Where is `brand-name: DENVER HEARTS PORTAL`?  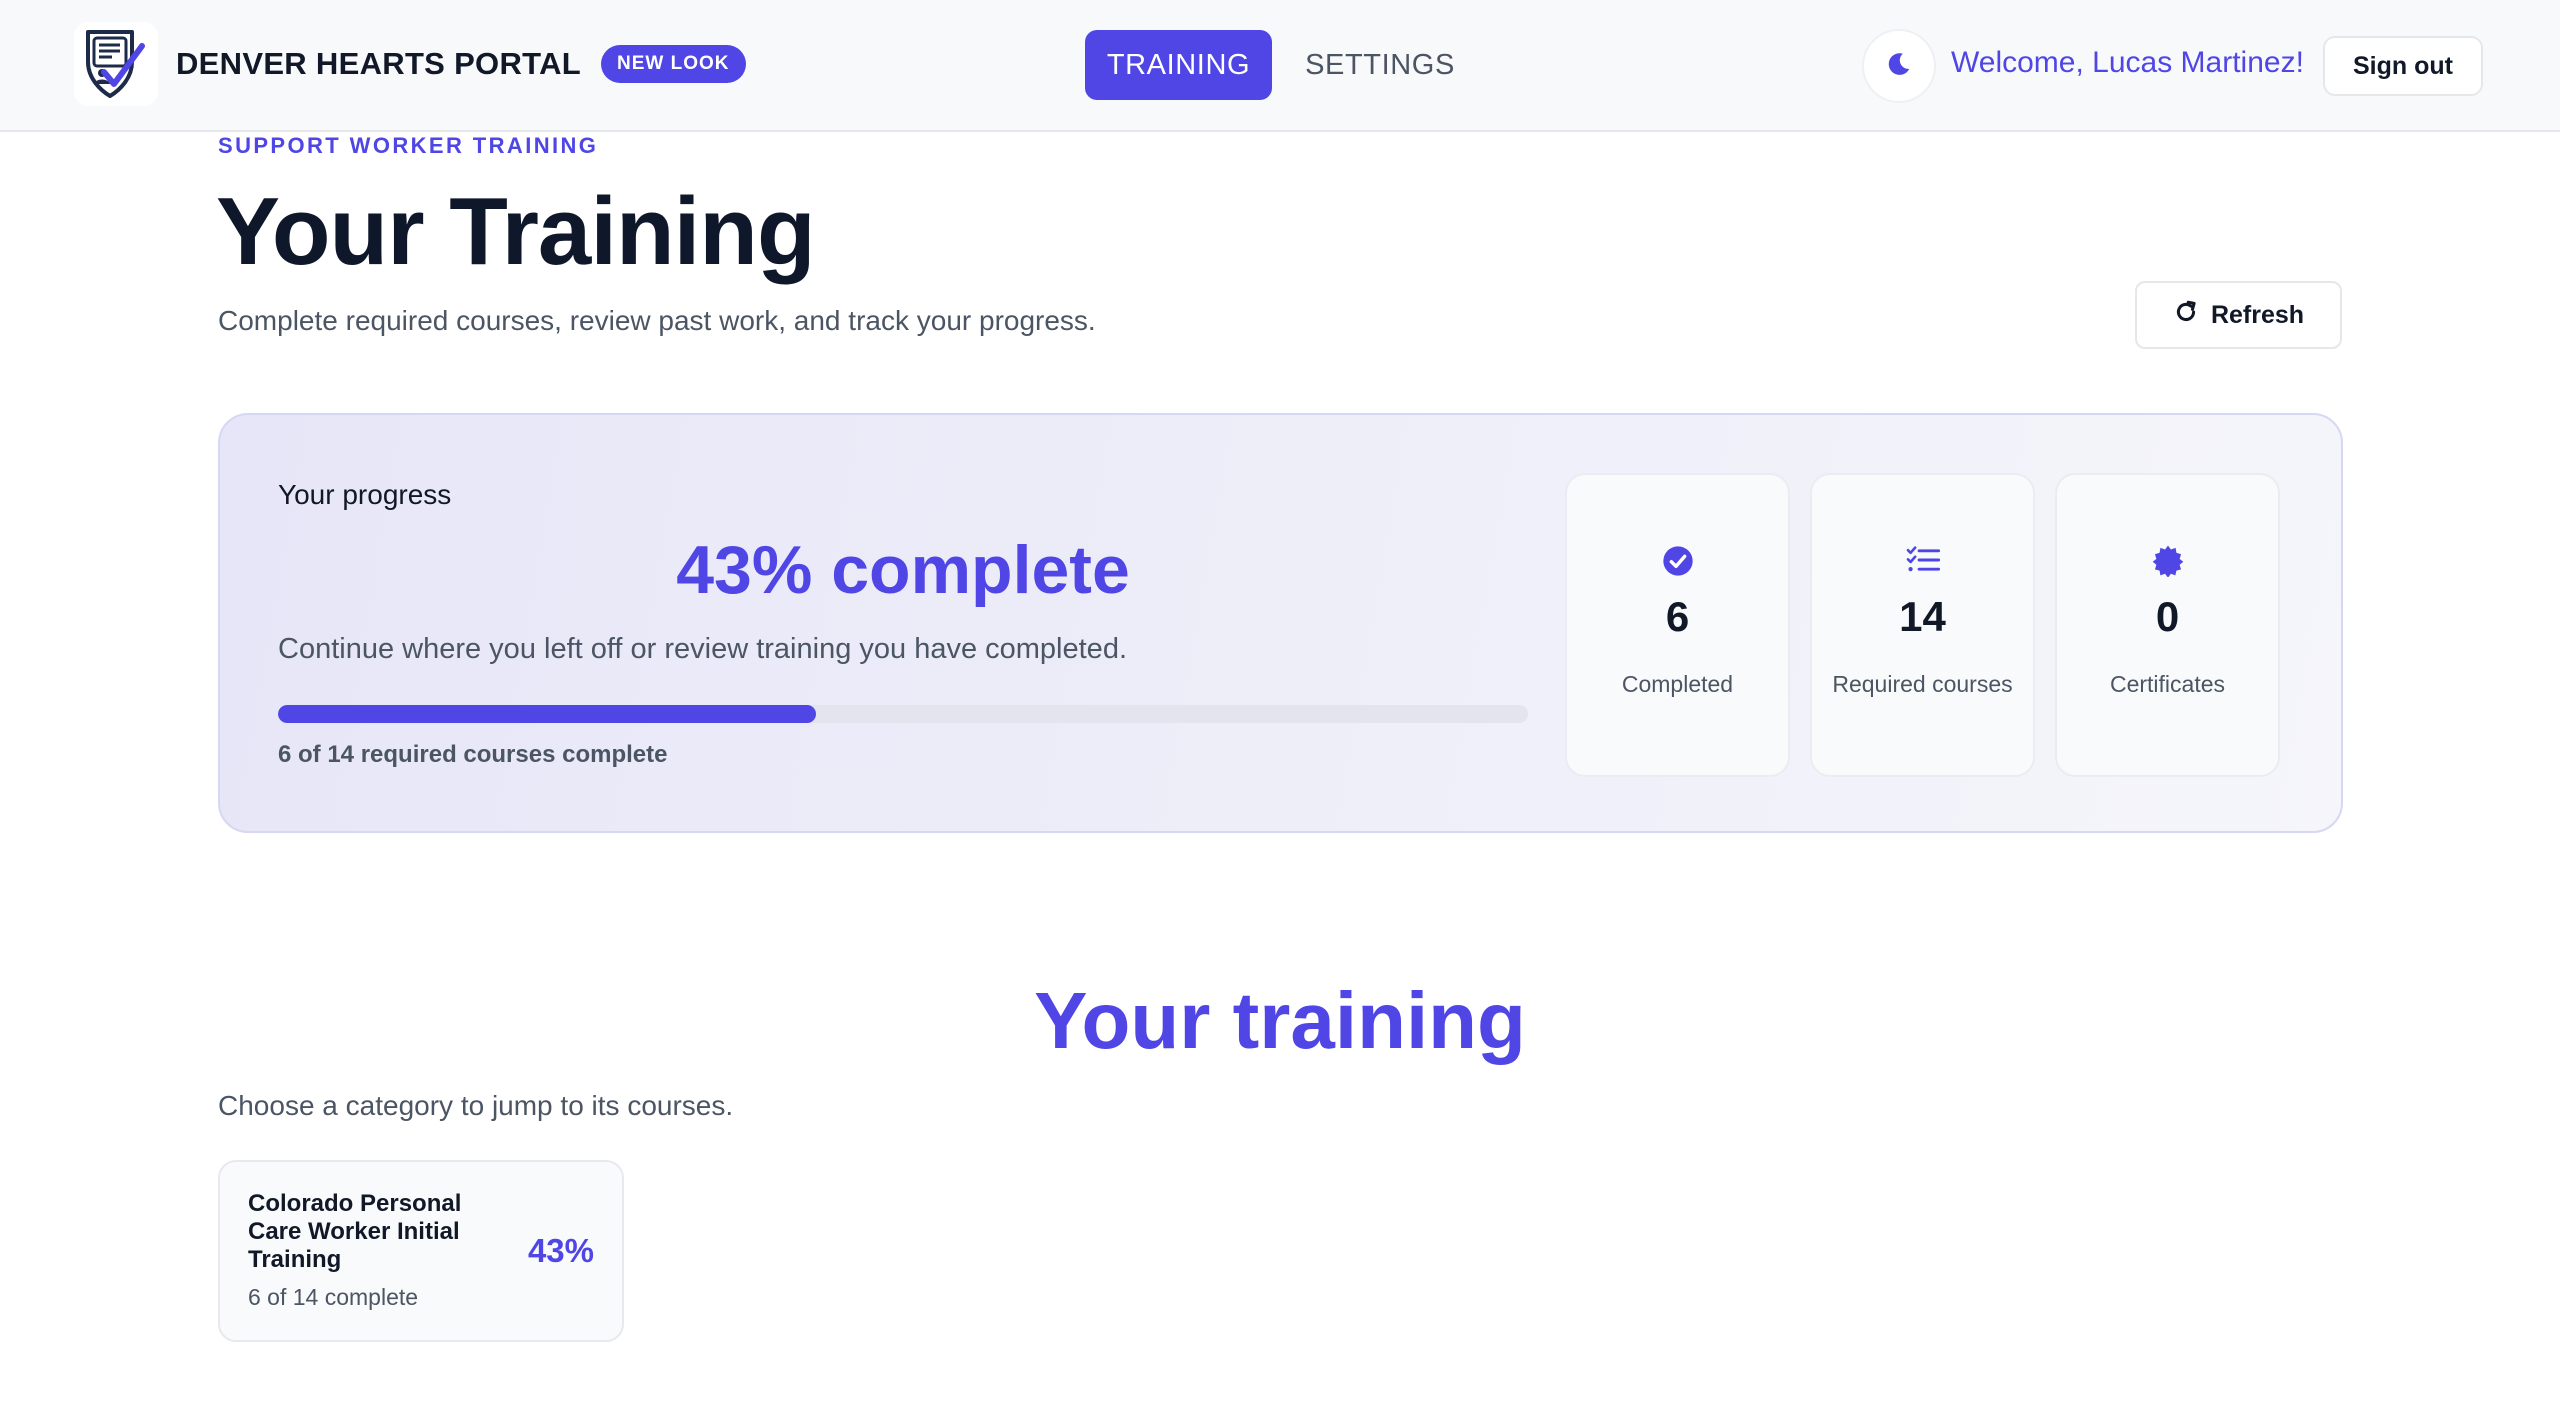 brand-name: DENVER HEARTS PORTAL is located at coordinates (379, 63).